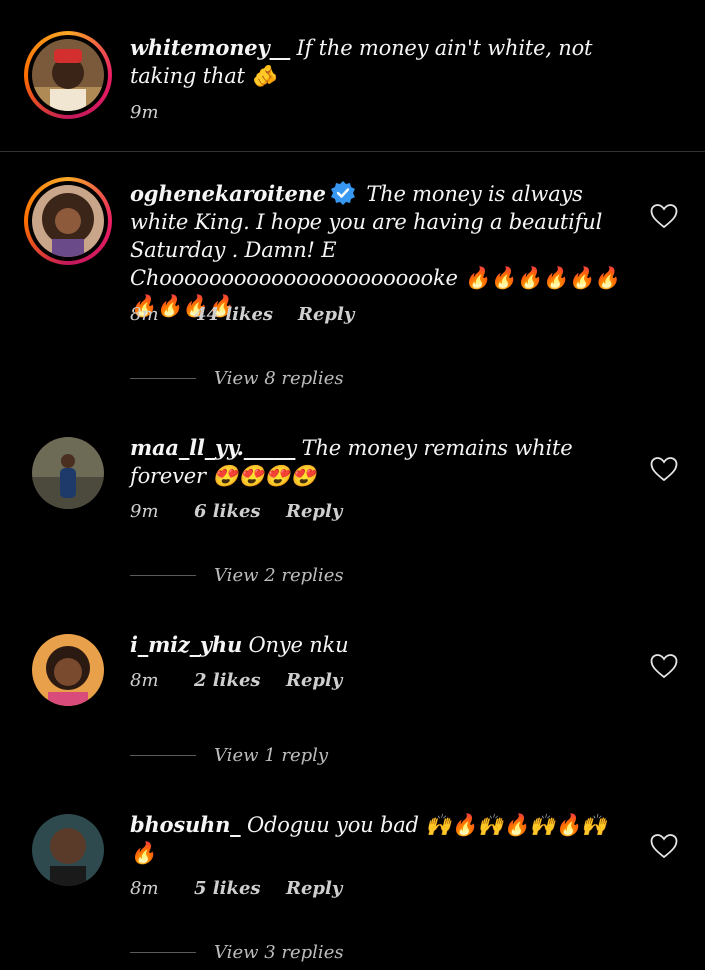  What do you see at coordinates (186, 644) in the screenshot?
I see `comment-username: i_miz_yhu` at bounding box center [186, 644].